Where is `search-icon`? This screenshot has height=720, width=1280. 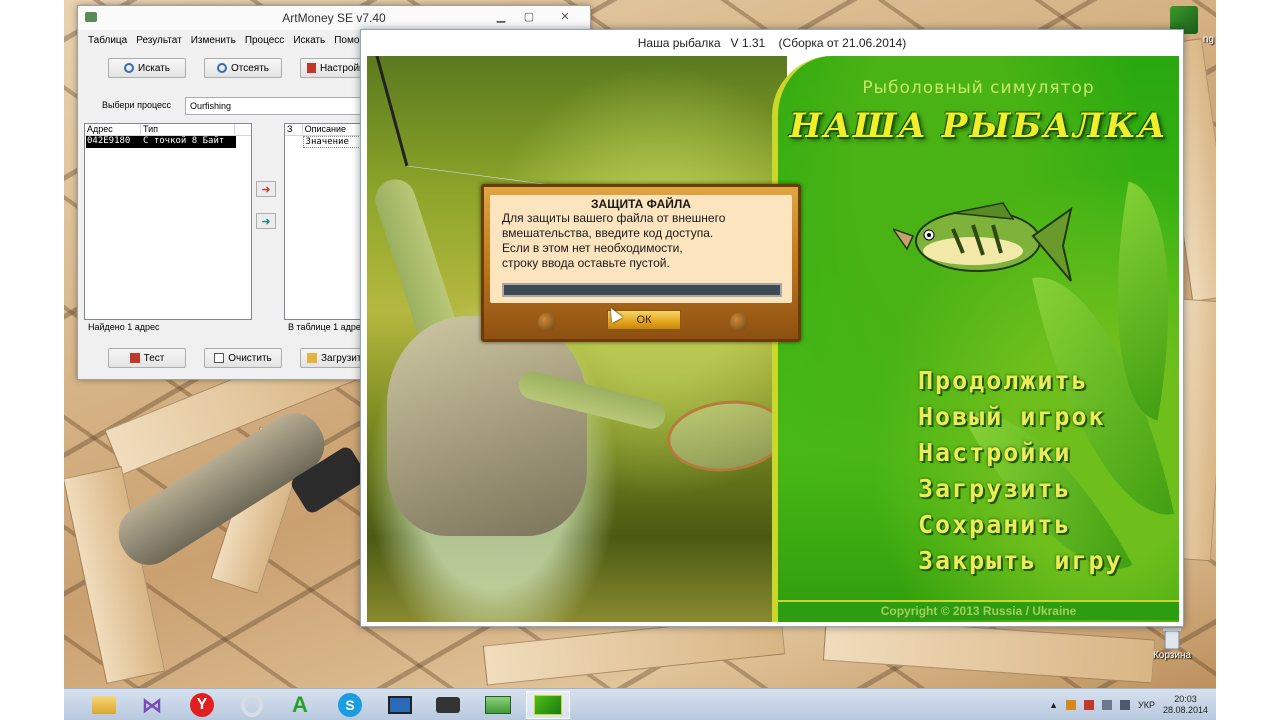
search-icon is located at coordinates (129, 68).